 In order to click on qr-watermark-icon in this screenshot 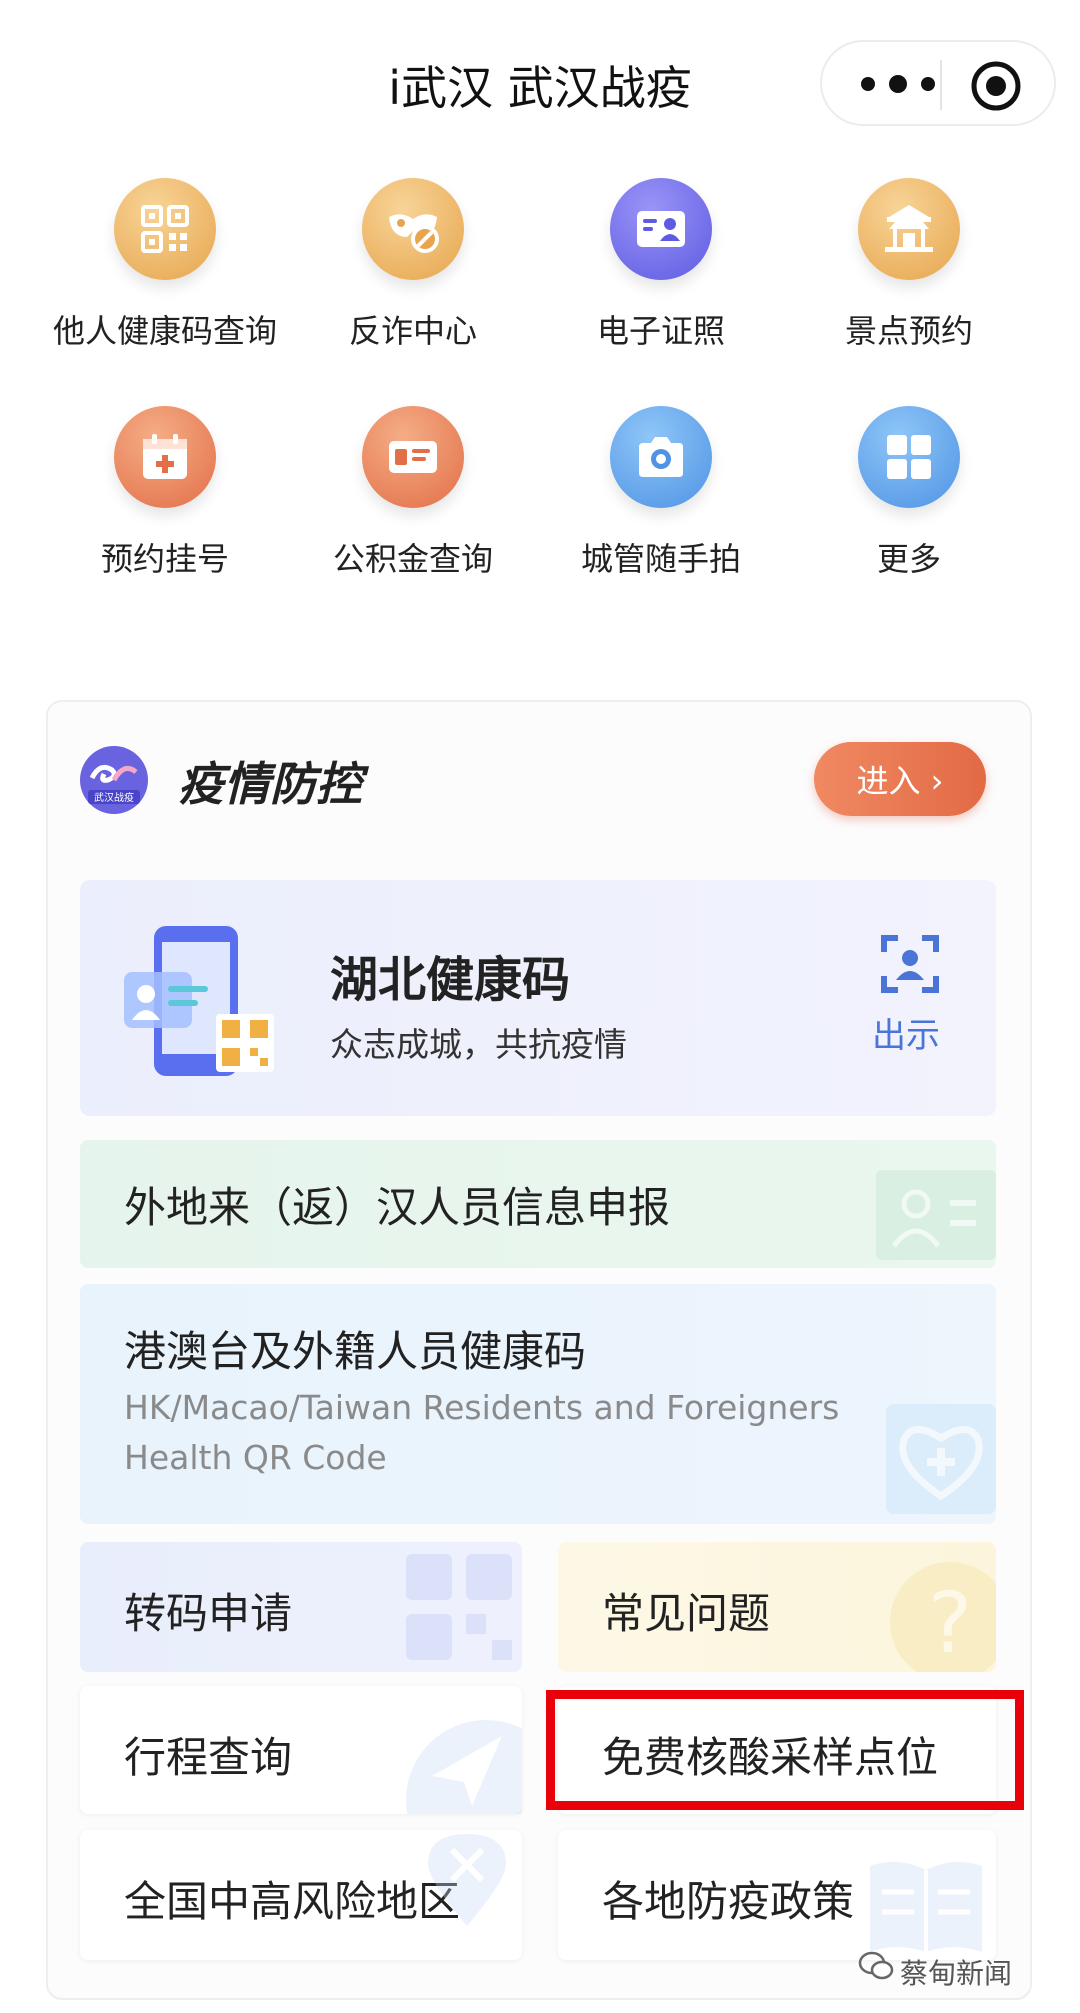, I will do `click(459, 1607)`.